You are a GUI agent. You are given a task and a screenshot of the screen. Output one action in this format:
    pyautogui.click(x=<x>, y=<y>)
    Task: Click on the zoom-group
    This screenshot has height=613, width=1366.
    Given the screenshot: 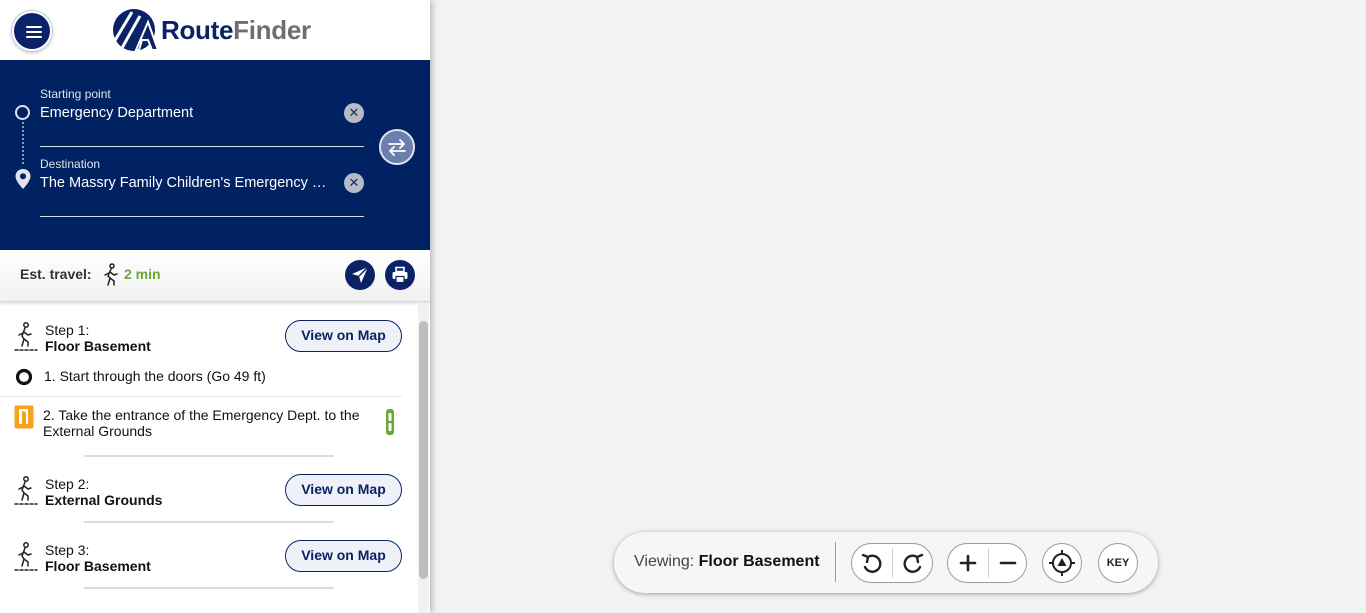 What is the action you would take?
    pyautogui.click(x=987, y=563)
    